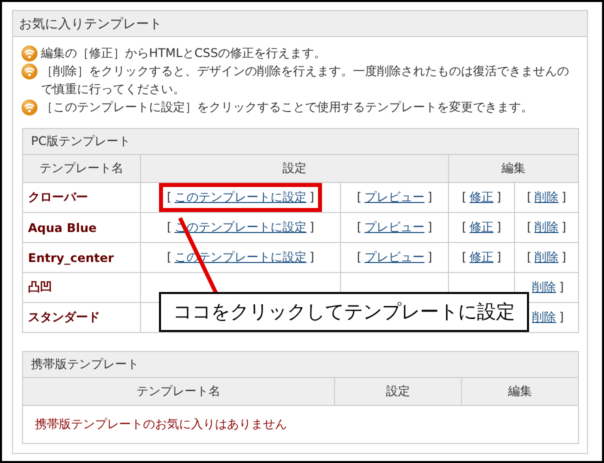  I want to click on note-text: ［削除］をクリックすると、デザインの削除を行えます。一度削除されたものは復活できませんので慎重に行ってください。, so click(305, 80).